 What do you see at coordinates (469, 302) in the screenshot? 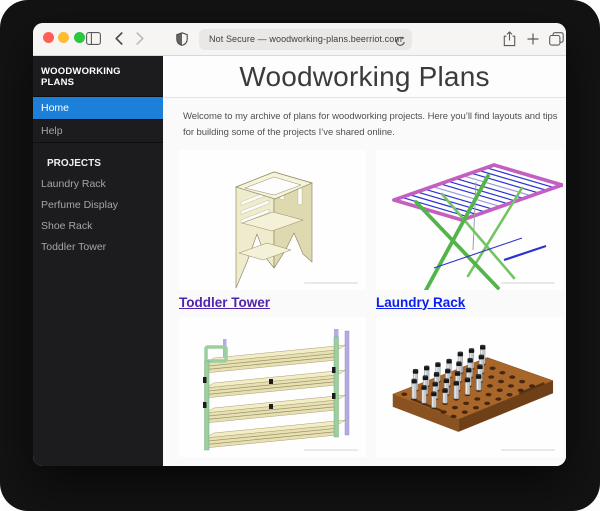
I see `laundry-rack-link: Laundry Rack` at bounding box center [469, 302].